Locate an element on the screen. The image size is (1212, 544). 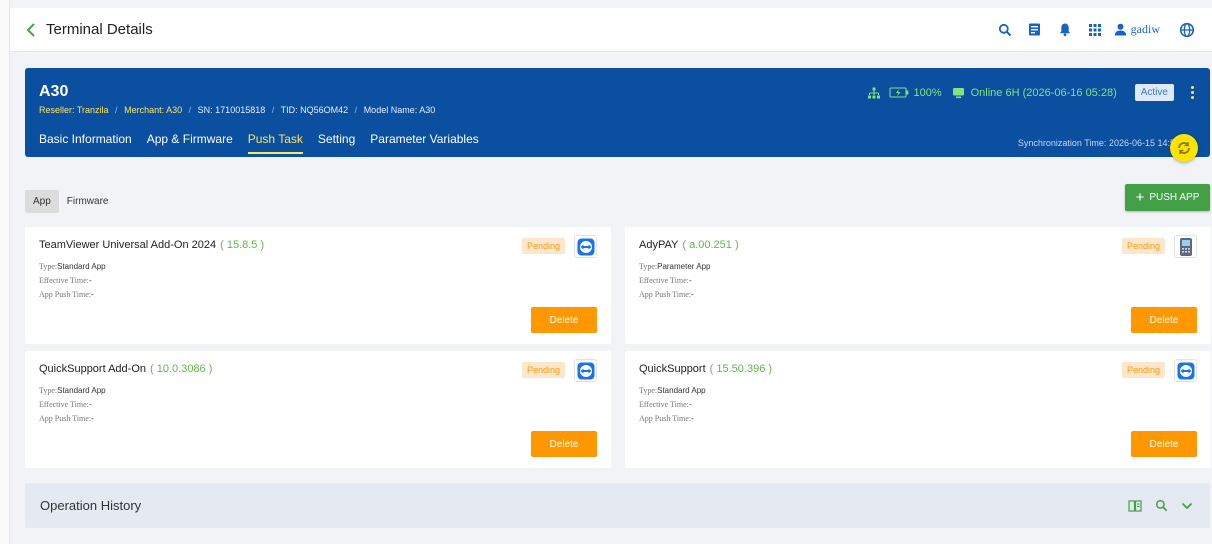
app-version: ( 10.0.3086 ) is located at coordinates (181, 369).